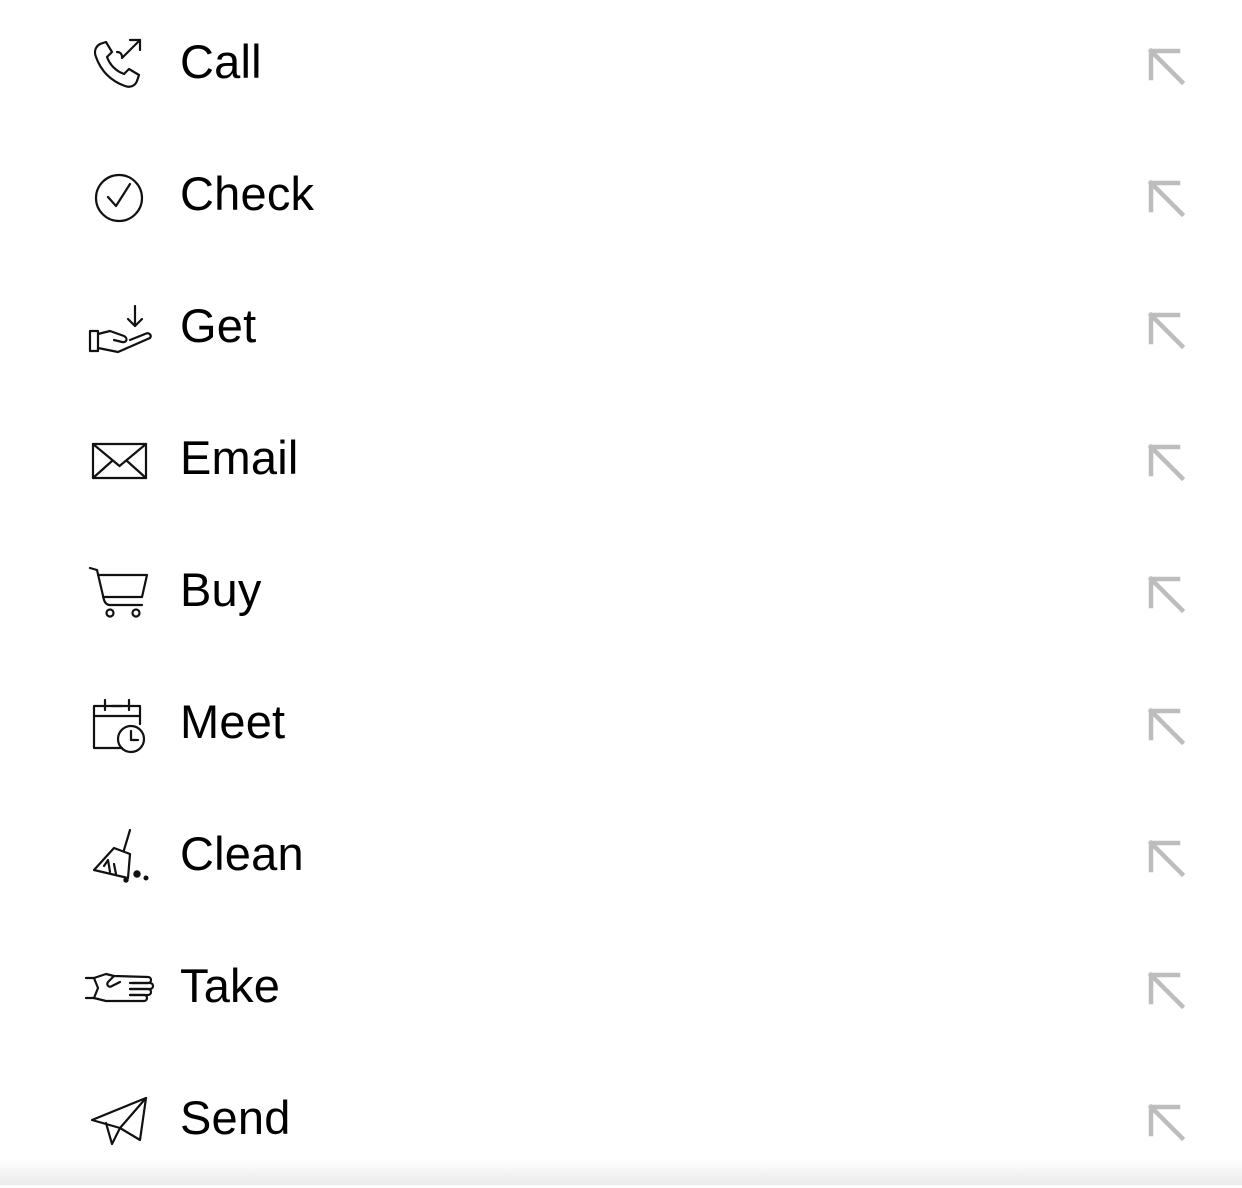  What do you see at coordinates (621, 66) in the screenshot?
I see `action-row-call: Call` at bounding box center [621, 66].